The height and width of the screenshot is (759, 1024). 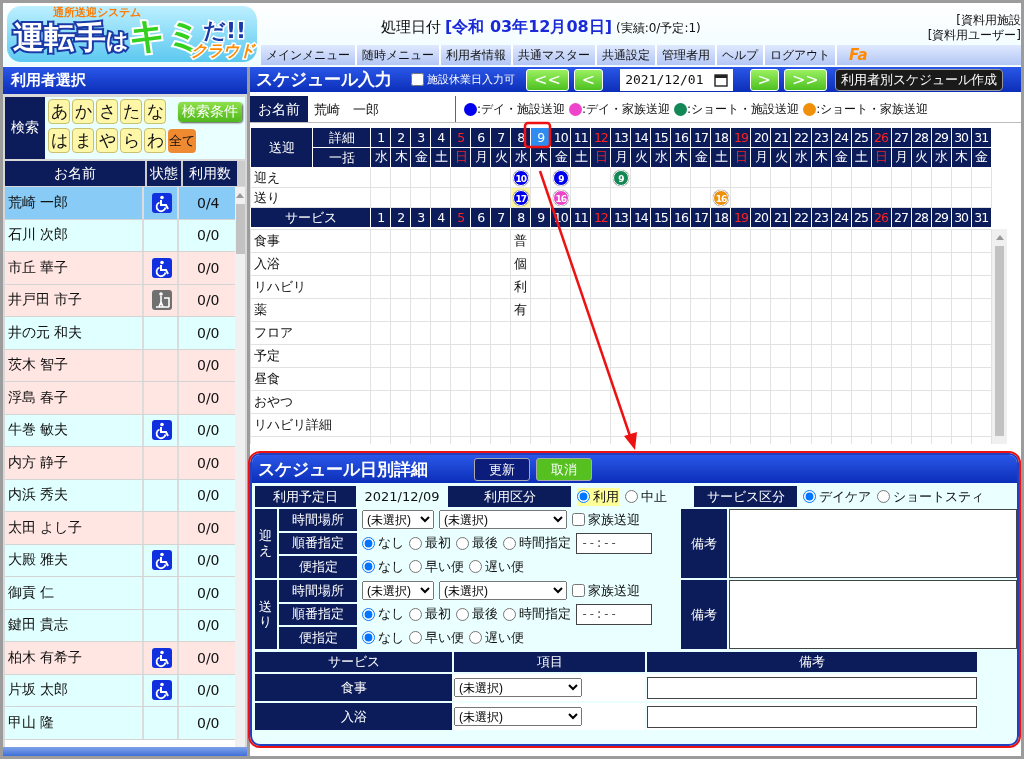 What do you see at coordinates (640, 137) in the screenshot?
I see `day-header: 14` at bounding box center [640, 137].